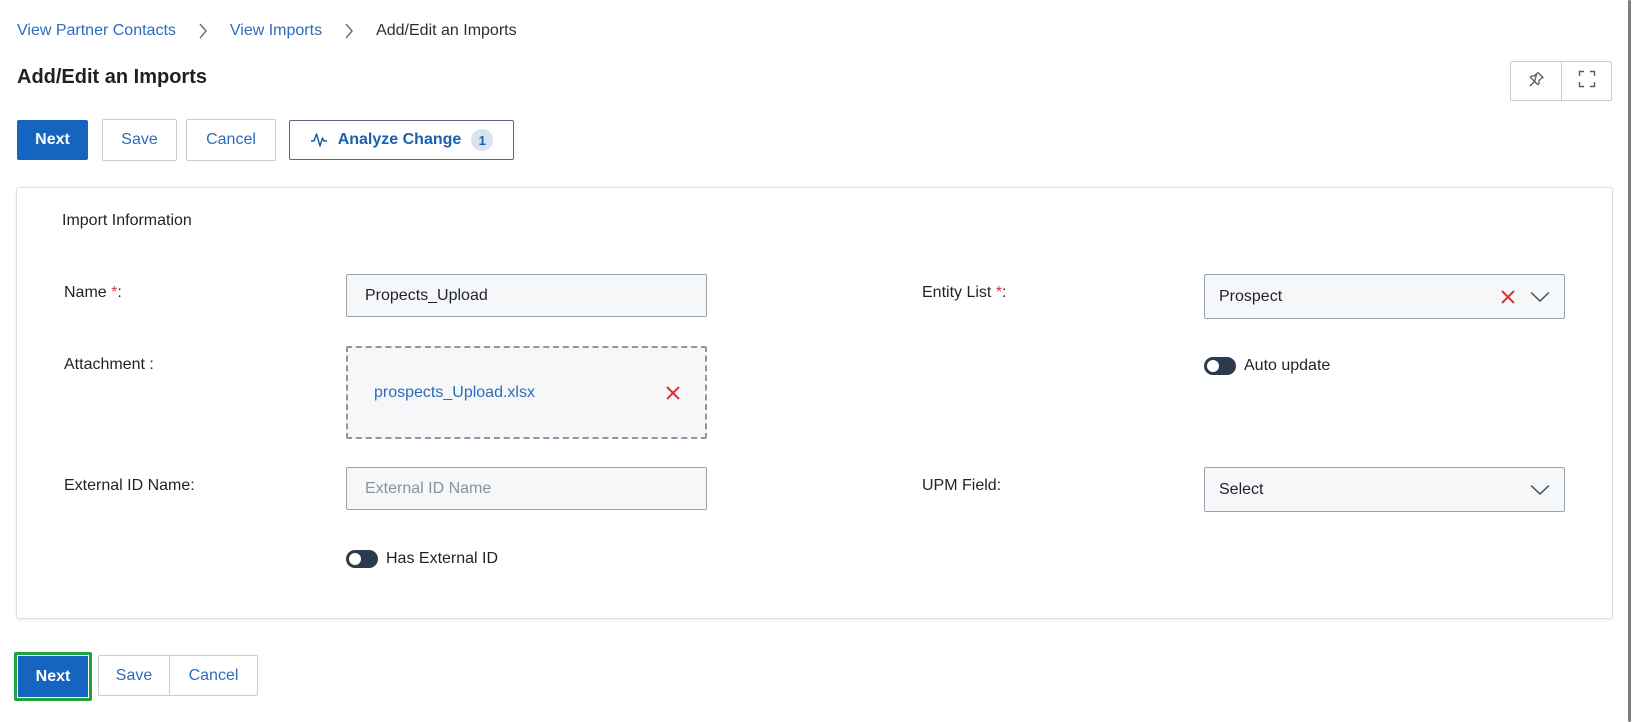 Image resolution: width=1634 pixels, height=722 pixels. I want to click on attachment-dropzone: prospects_Upload.xlsx, so click(526, 392).